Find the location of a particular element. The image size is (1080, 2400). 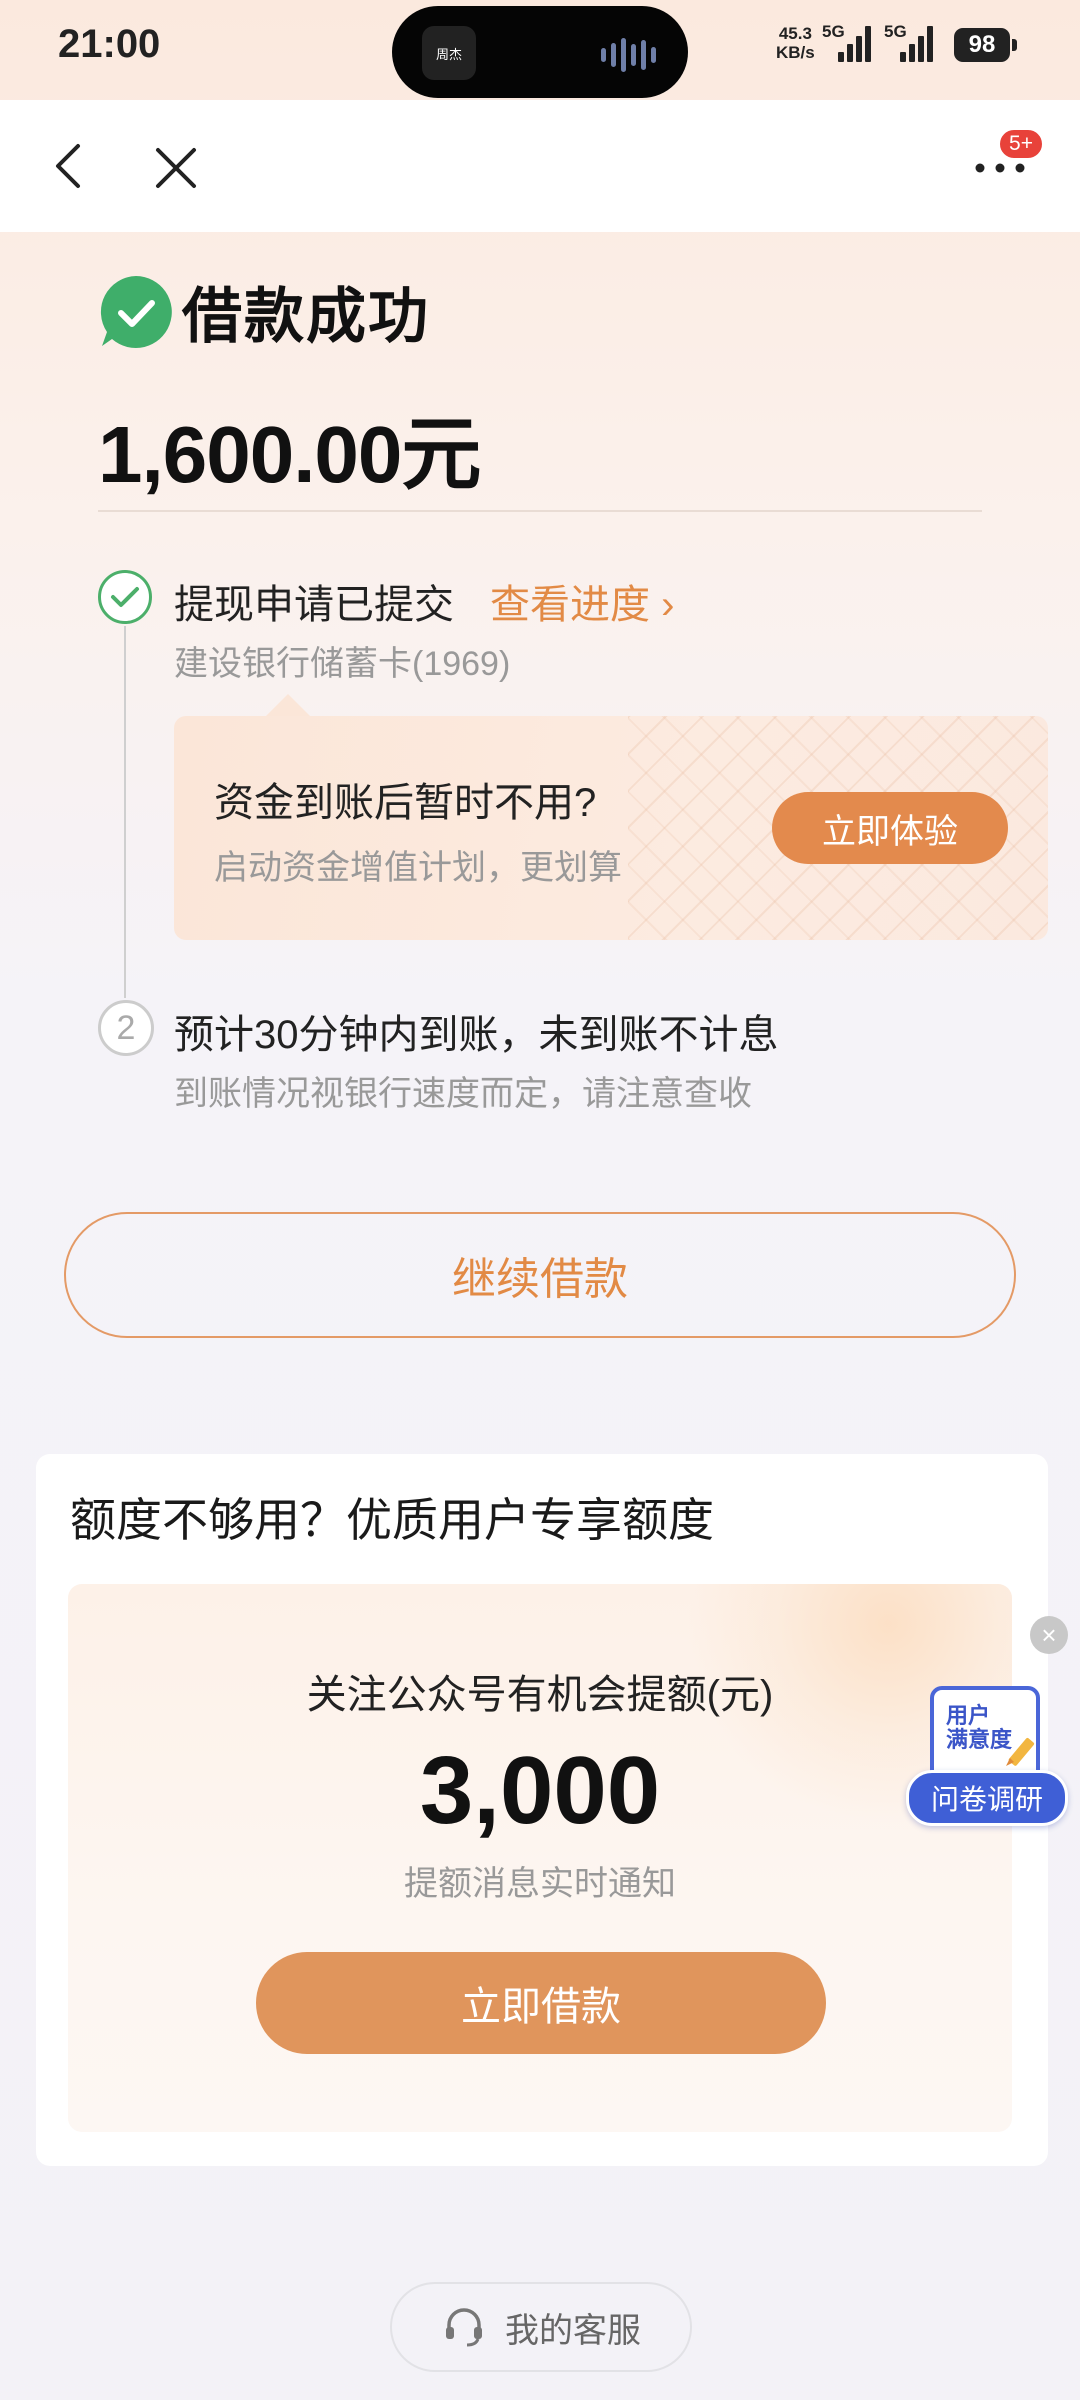

quota-card-title: 额度不够用？优质用户专享额度 is located at coordinates (392, 1520).